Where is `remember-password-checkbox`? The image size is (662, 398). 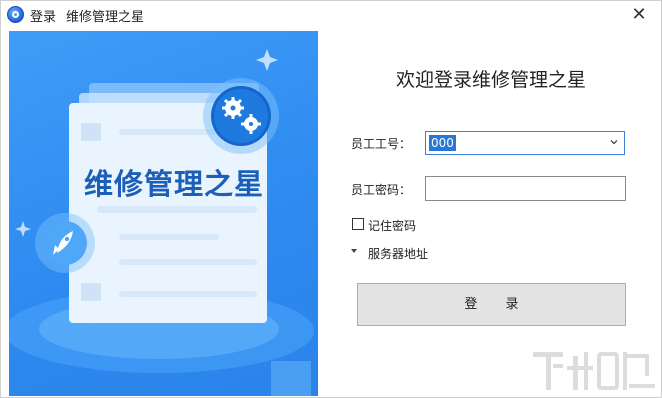
remember-password-checkbox is located at coordinates (358, 224).